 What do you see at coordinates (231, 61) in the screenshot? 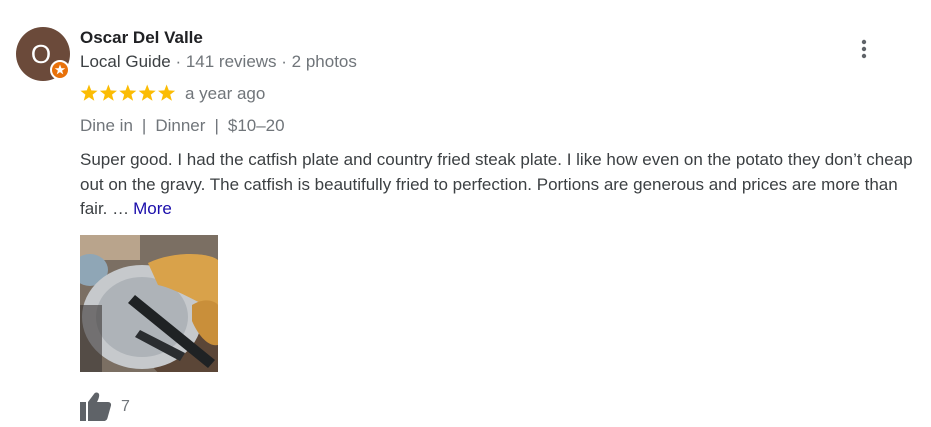
I see `review-count: 141 reviews` at bounding box center [231, 61].